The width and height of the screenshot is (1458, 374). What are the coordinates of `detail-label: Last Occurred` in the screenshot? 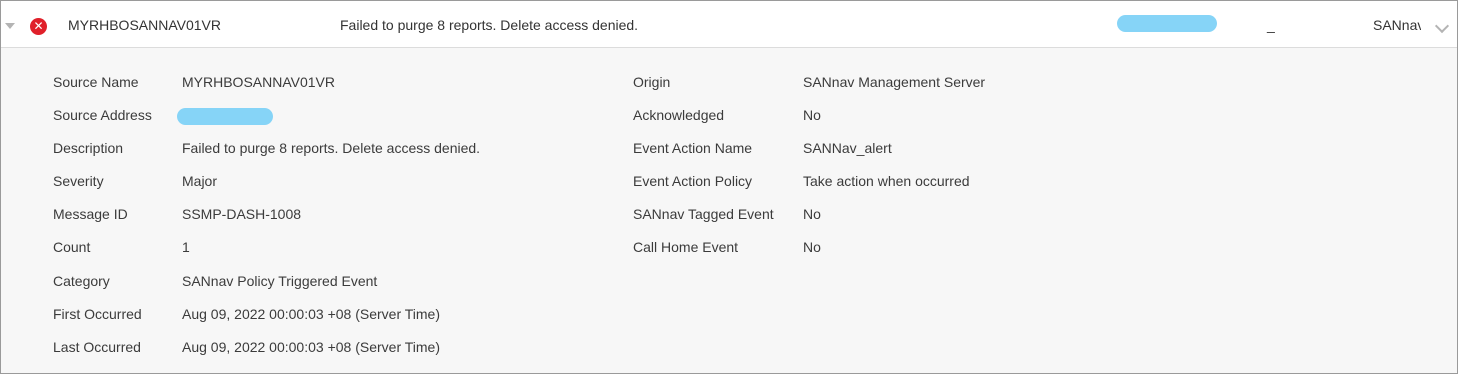 It's located at (97, 346).